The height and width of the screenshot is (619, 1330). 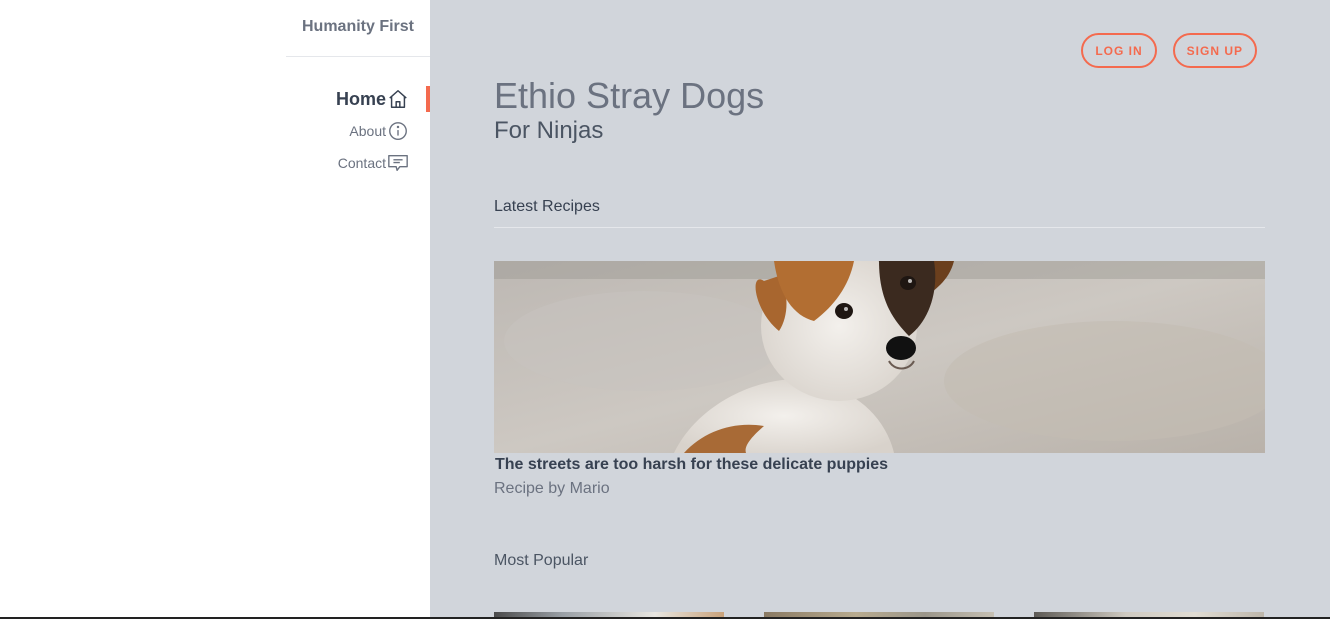 I want to click on info-icon, so click(x=398, y=131).